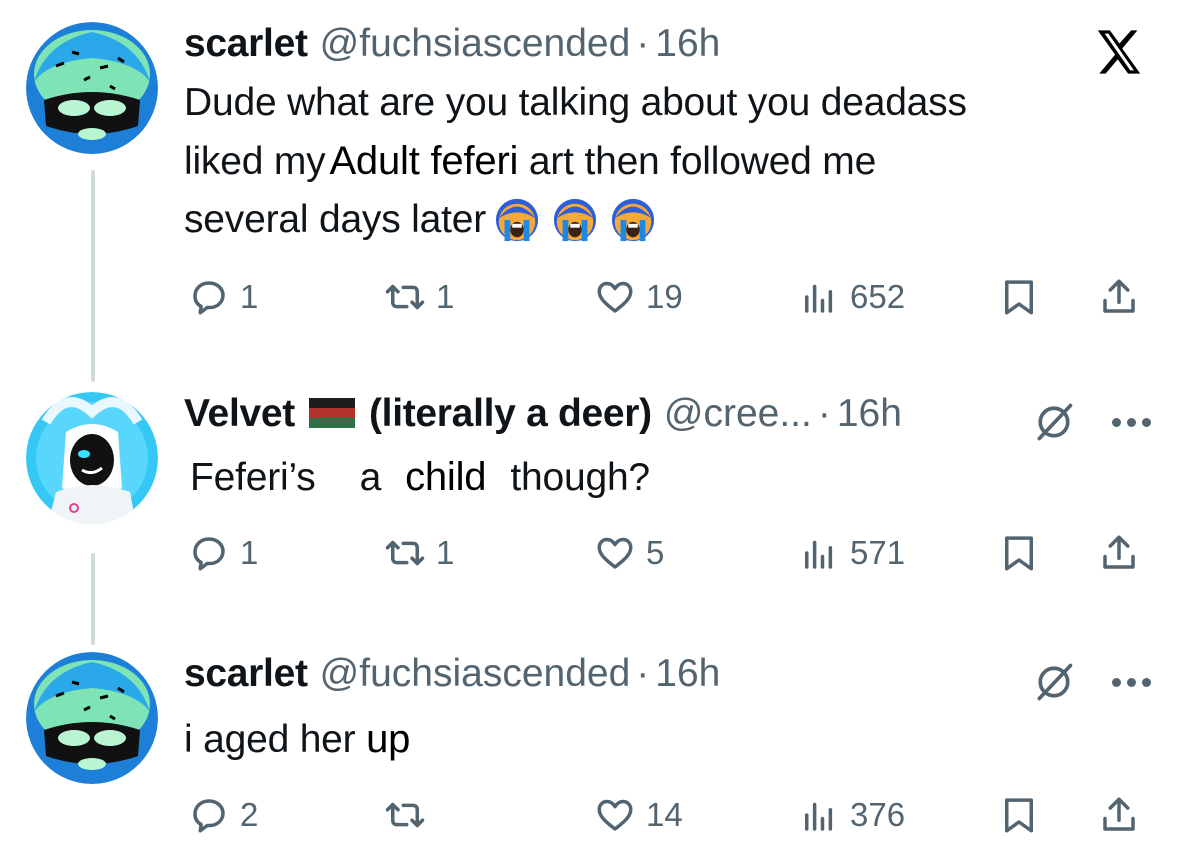 This screenshot has width=1179, height=867. I want to click on view-count: 571, so click(878, 552).